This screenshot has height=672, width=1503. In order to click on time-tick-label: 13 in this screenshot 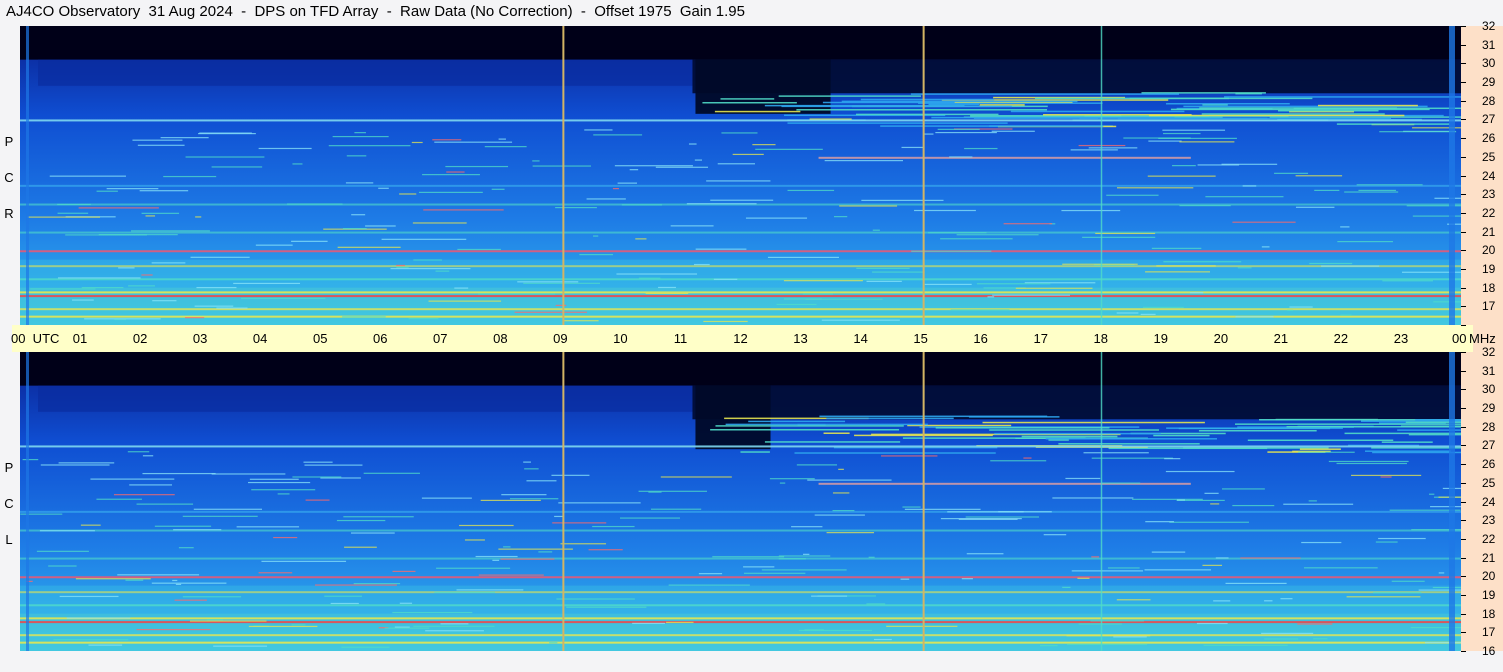, I will do `click(800, 338)`.